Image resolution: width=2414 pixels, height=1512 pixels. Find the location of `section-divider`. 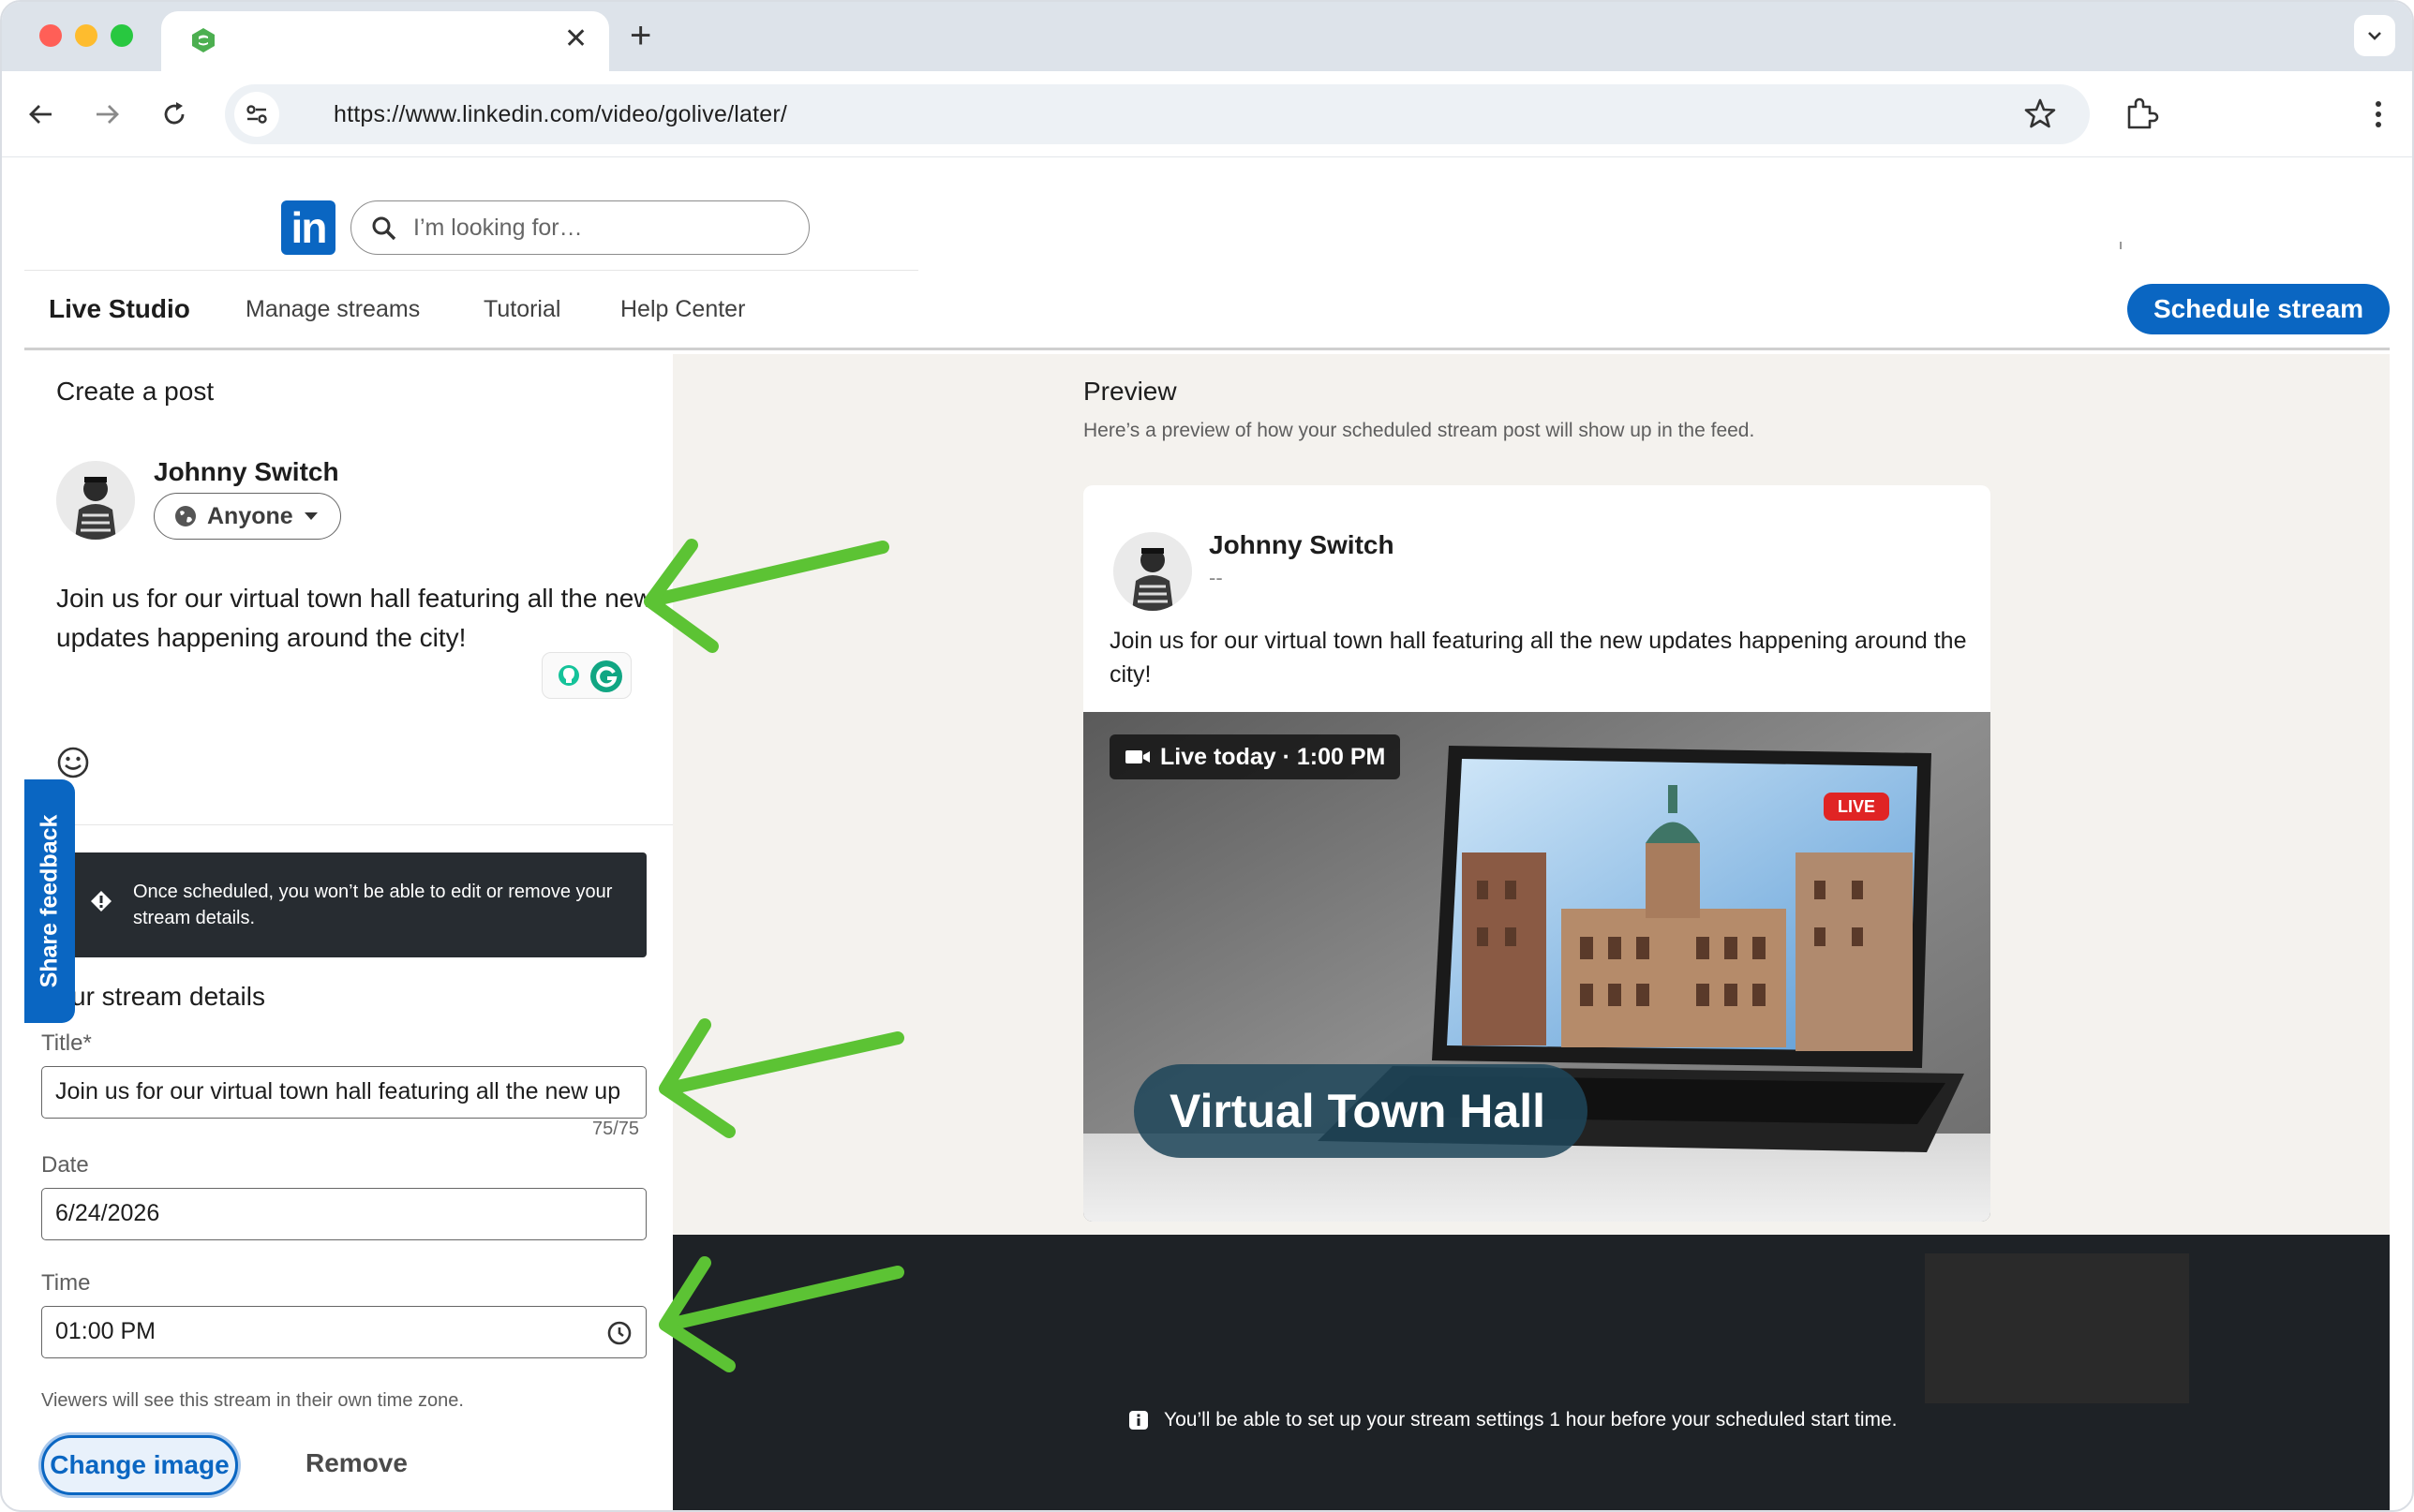

section-divider is located at coordinates (348, 824).